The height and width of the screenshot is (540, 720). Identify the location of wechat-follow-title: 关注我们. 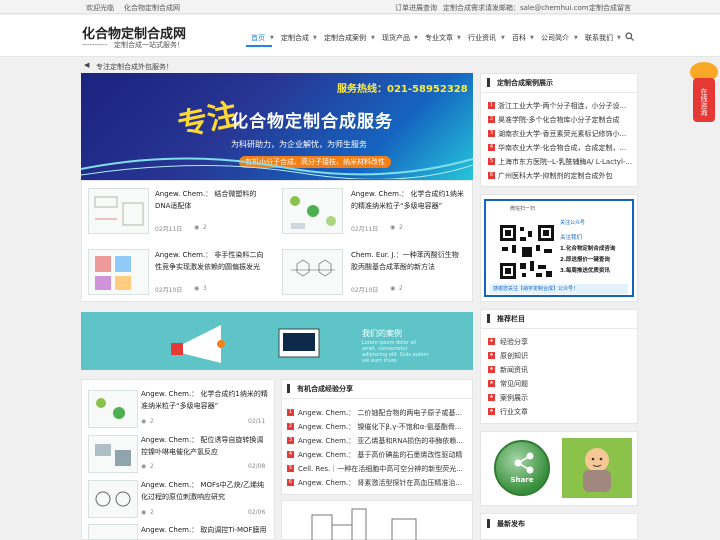
(571, 238).